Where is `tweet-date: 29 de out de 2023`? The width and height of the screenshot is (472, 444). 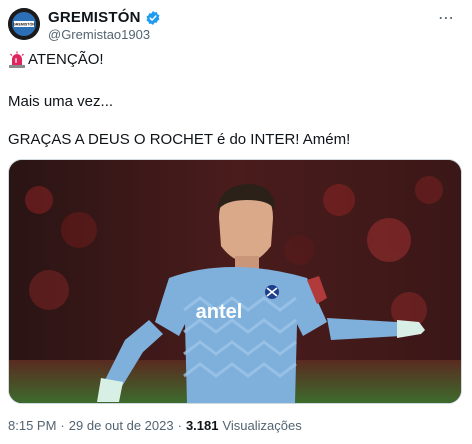 tweet-date: 29 de out de 2023 is located at coordinates (121, 425).